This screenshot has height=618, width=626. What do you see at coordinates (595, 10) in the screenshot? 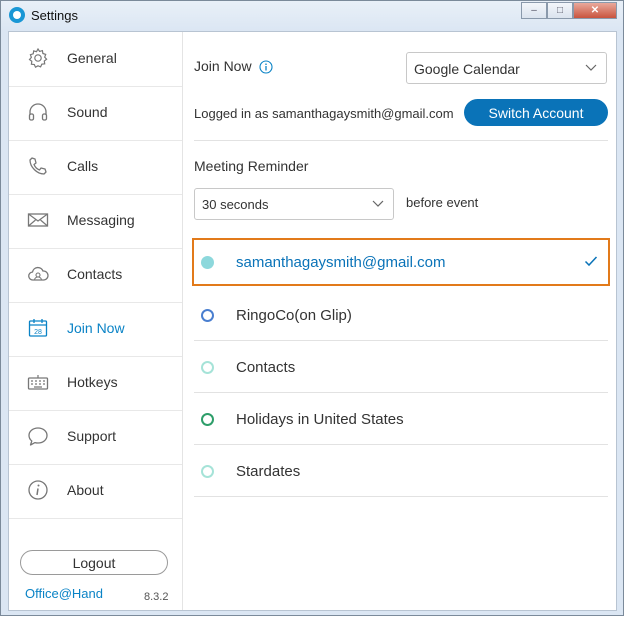
I see `close-button: ✕` at bounding box center [595, 10].